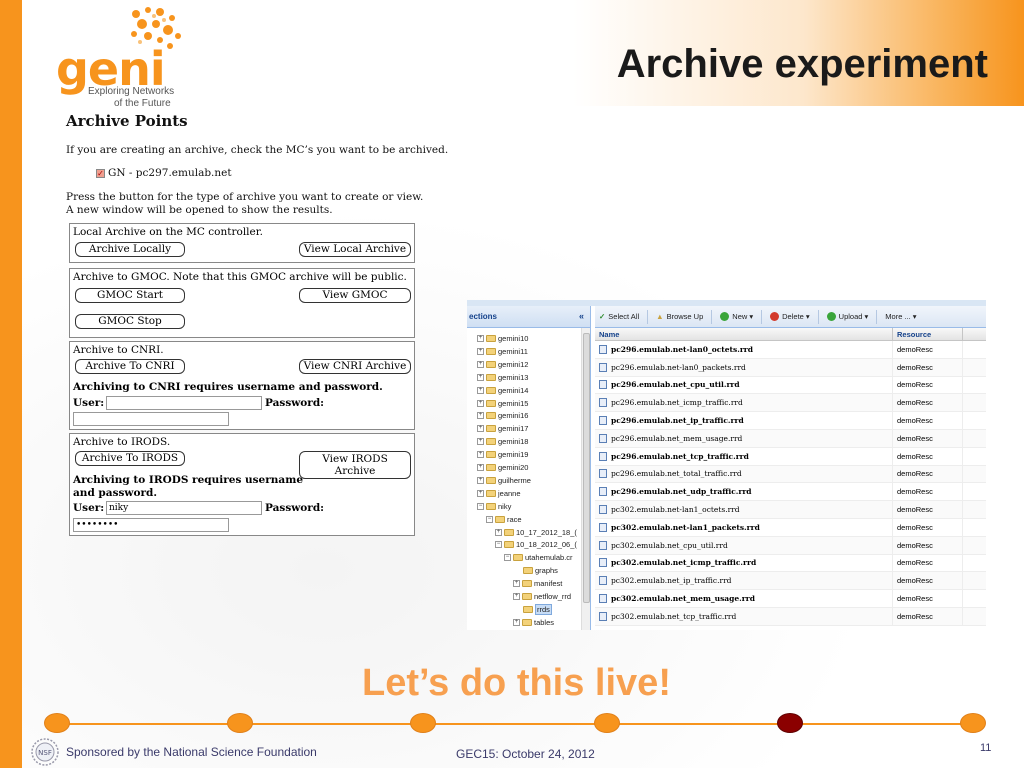  I want to click on browse-up-button: ▲ Browse Up, so click(679, 316).